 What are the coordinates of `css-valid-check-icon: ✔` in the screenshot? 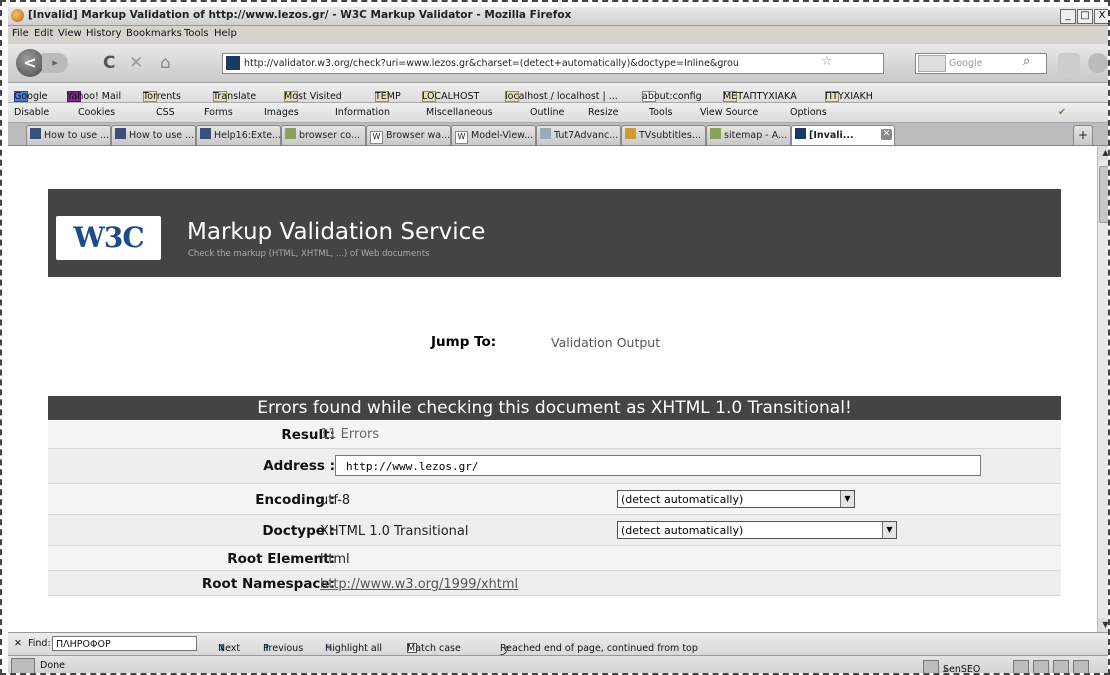 It's located at (1062, 112).